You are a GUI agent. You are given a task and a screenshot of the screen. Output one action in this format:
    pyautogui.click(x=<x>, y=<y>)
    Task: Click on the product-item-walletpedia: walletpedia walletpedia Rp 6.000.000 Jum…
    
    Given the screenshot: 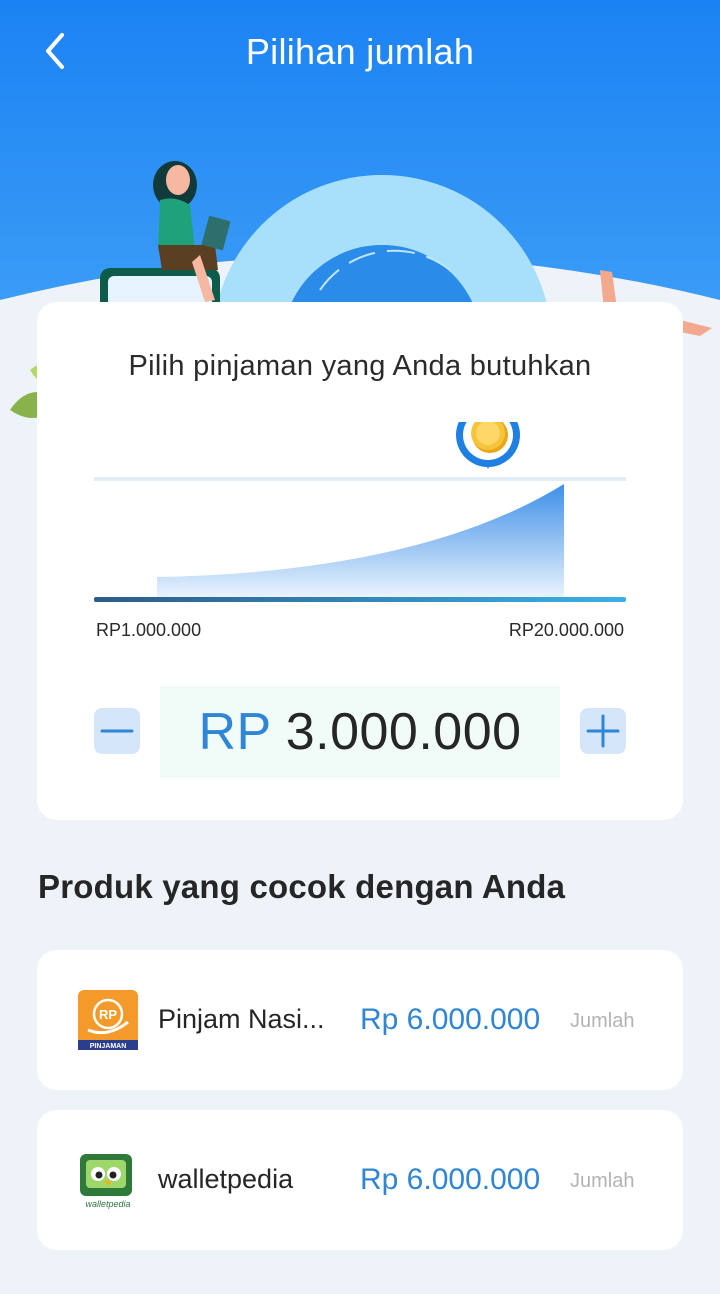 What is the action you would take?
    pyautogui.click(x=360, y=1180)
    